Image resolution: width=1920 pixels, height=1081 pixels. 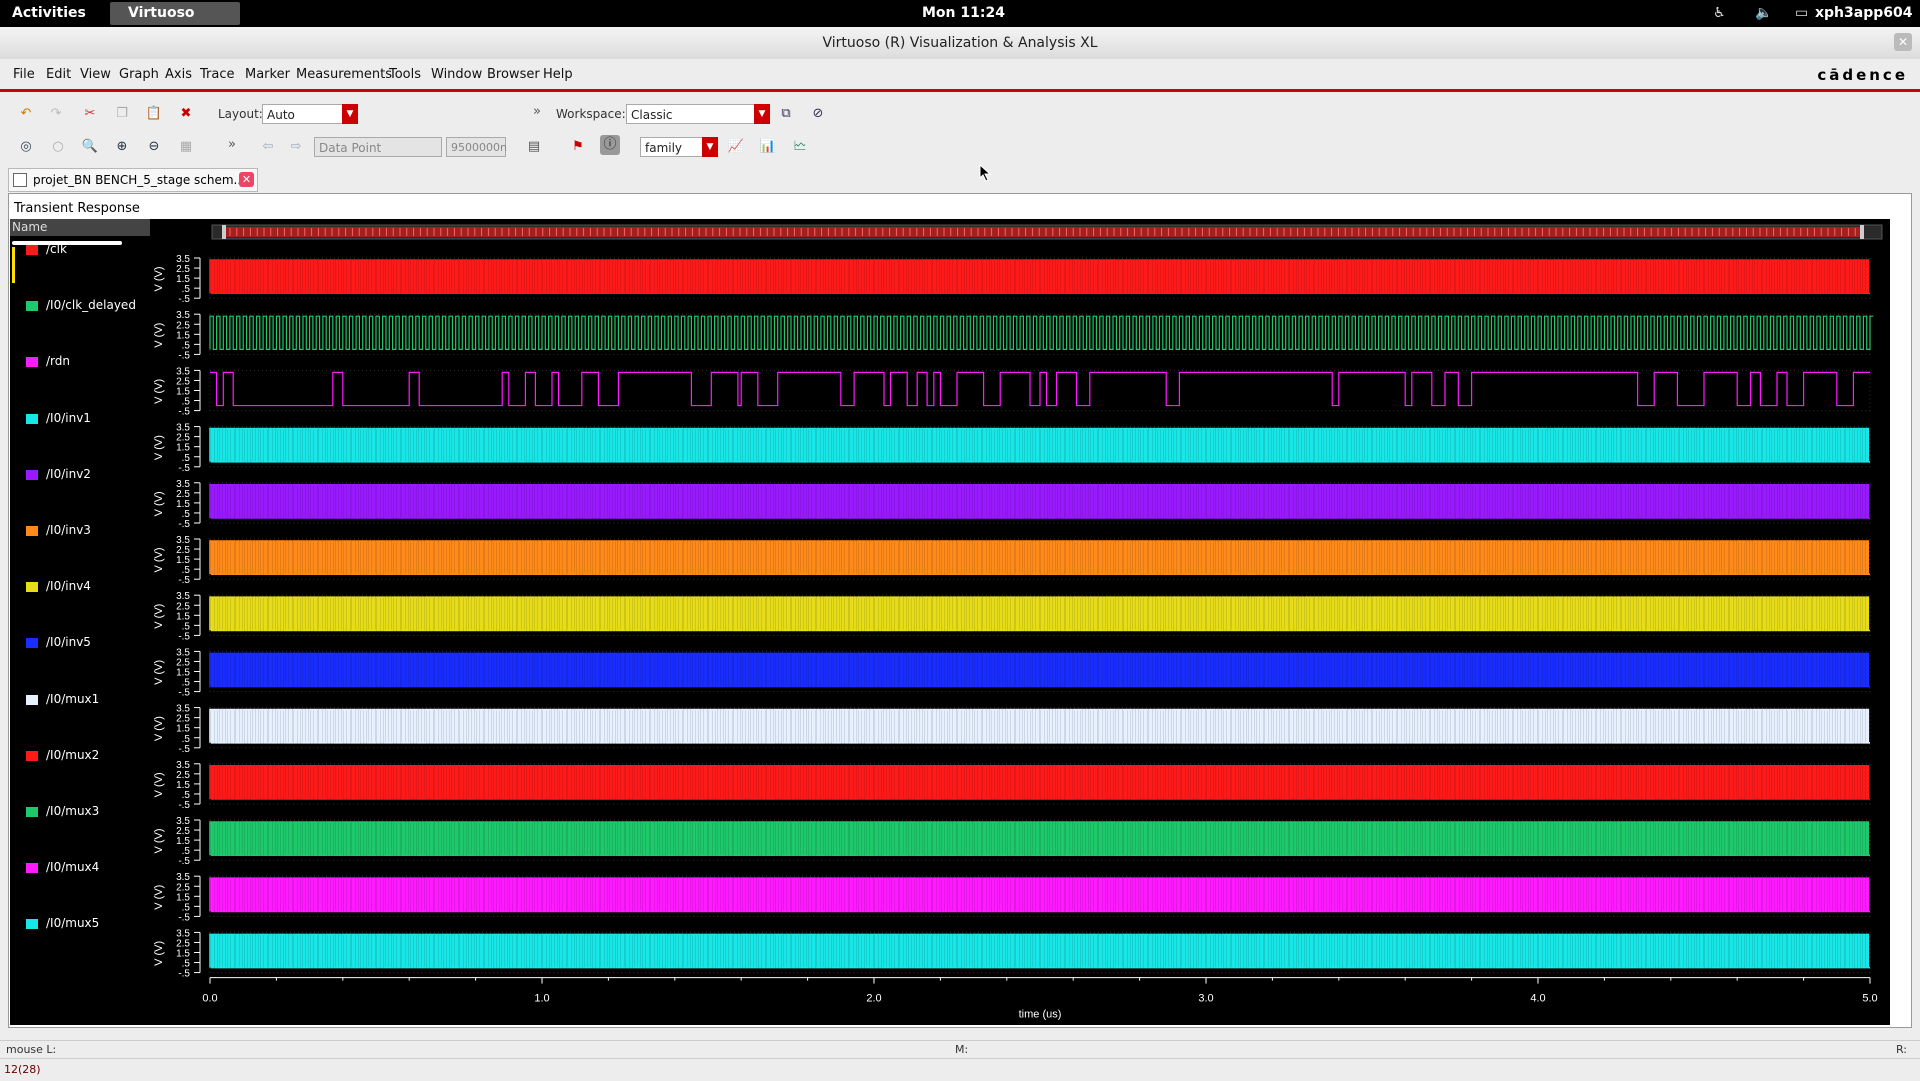 What do you see at coordinates (610, 145) in the screenshot?
I see `info-icon: ⓘ` at bounding box center [610, 145].